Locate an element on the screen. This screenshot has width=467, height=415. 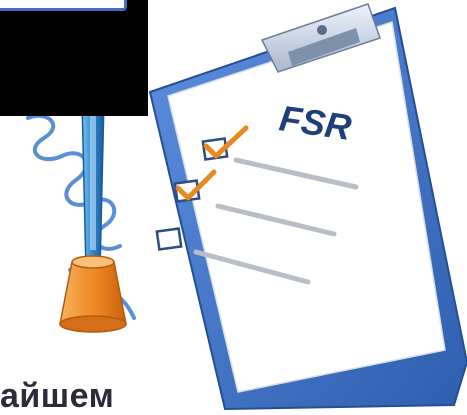
checkbox-unchecked-icon is located at coordinates (169, 239).